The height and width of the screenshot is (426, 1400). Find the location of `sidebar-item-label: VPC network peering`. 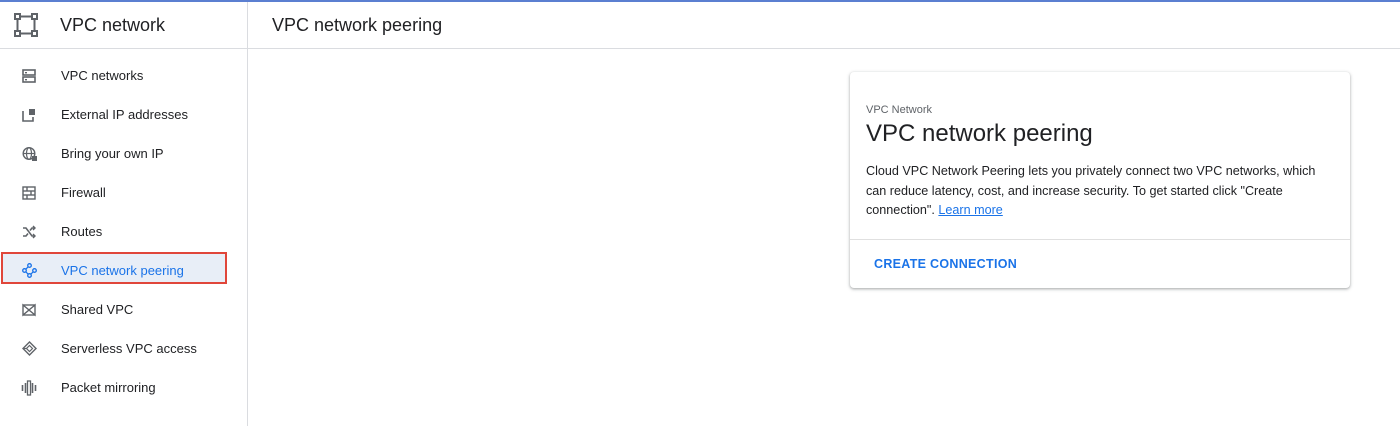

sidebar-item-label: VPC network peering is located at coordinates (122, 270).